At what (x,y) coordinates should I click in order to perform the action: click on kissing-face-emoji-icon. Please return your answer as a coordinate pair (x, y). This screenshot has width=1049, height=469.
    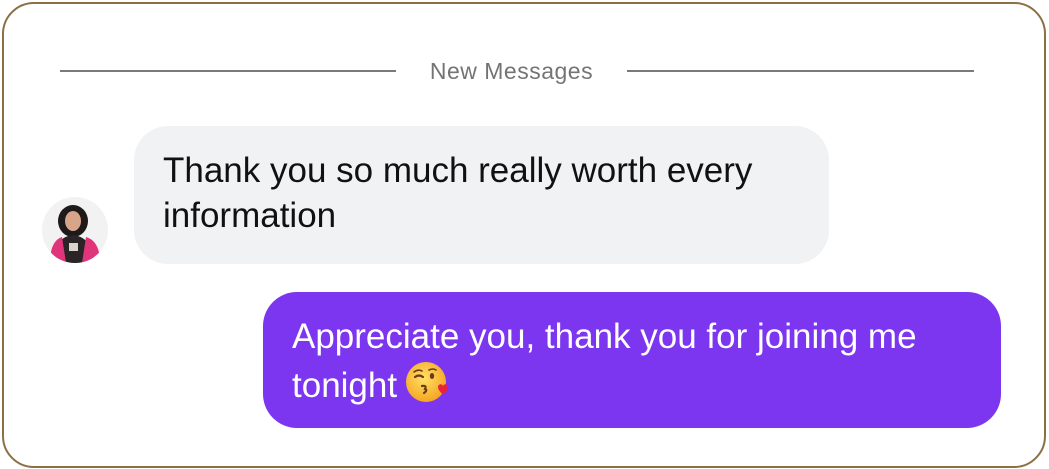
    Looking at the image, I should click on (427, 382).